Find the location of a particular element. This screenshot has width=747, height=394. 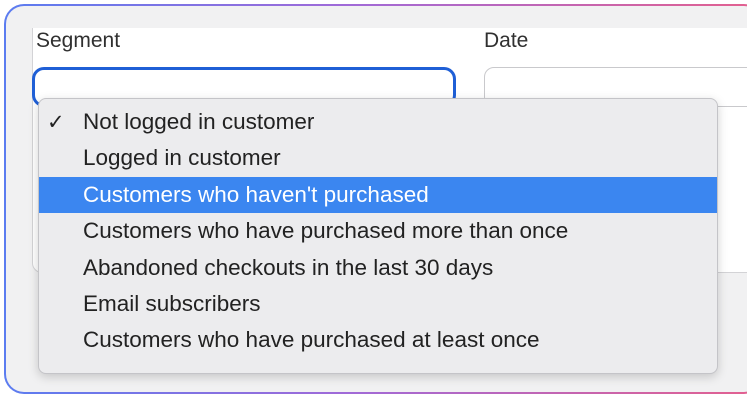

option-abandoned-checkouts-30-days: Abandoned checkouts in the last 30 days is located at coordinates (378, 268).